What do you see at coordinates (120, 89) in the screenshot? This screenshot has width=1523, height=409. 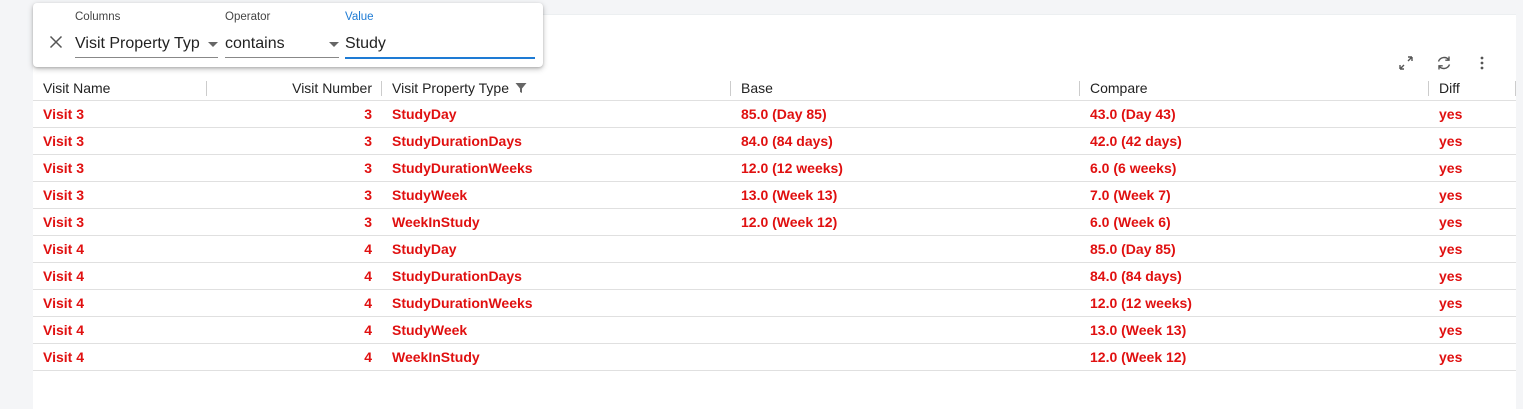 I see `column-header-visit-name: Visit Name` at bounding box center [120, 89].